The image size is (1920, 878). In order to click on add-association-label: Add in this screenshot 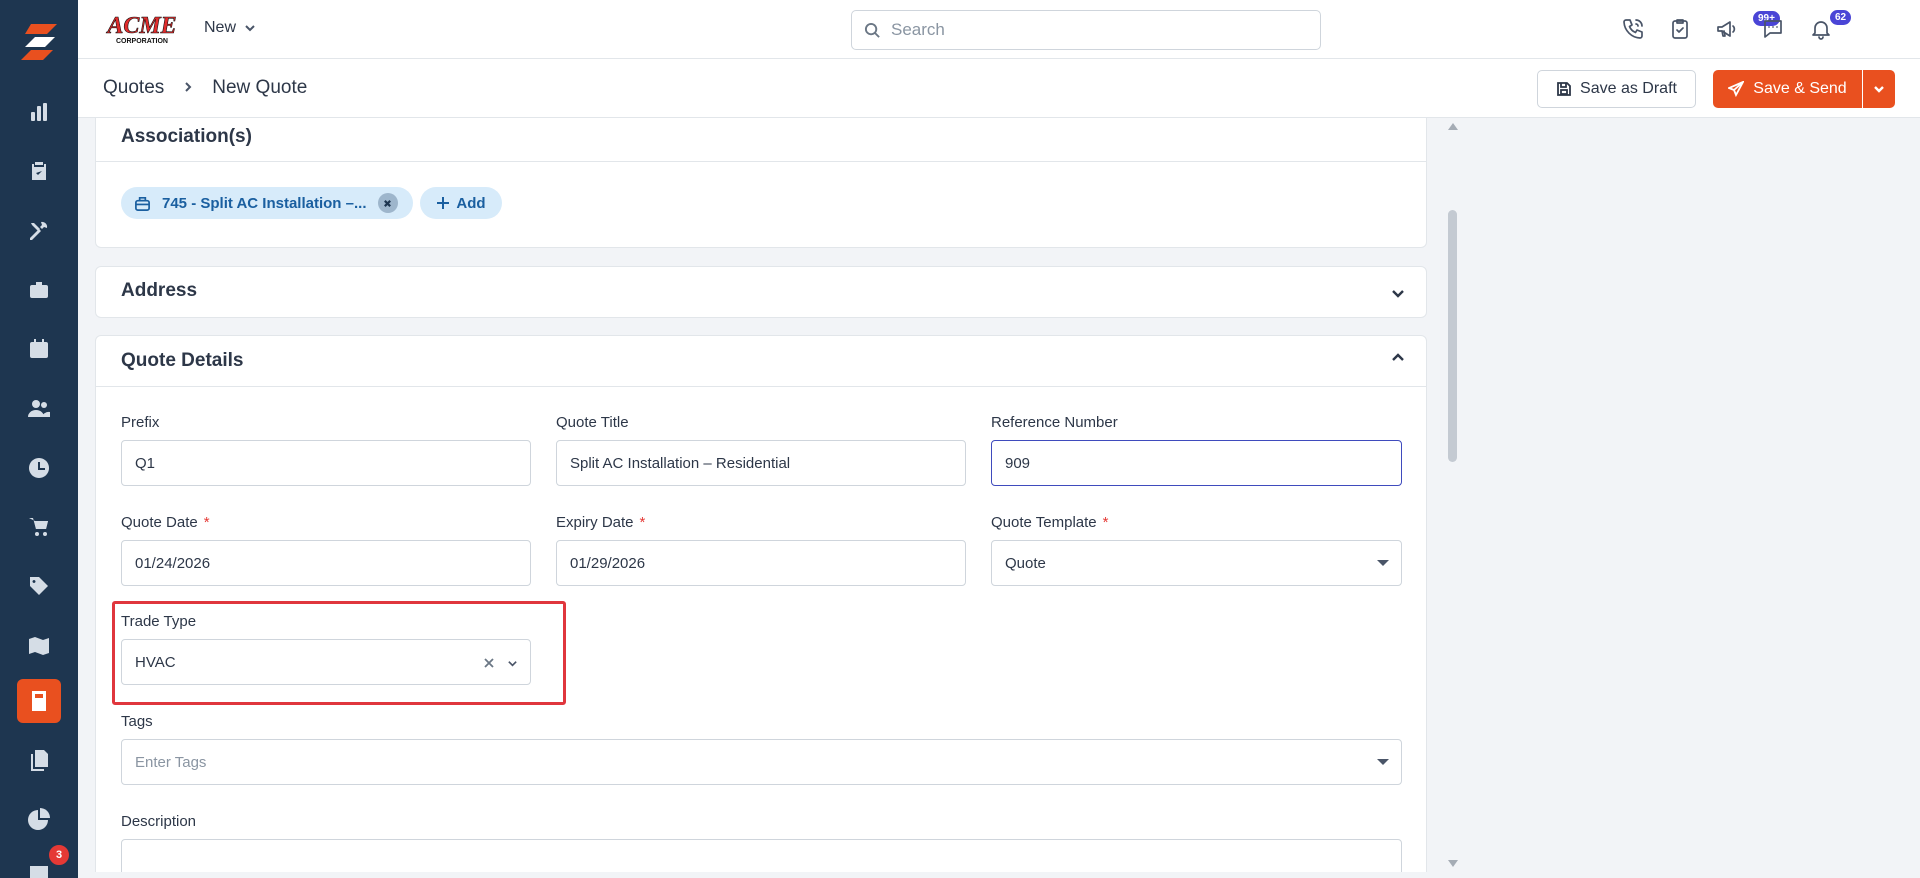, I will do `click(471, 203)`.